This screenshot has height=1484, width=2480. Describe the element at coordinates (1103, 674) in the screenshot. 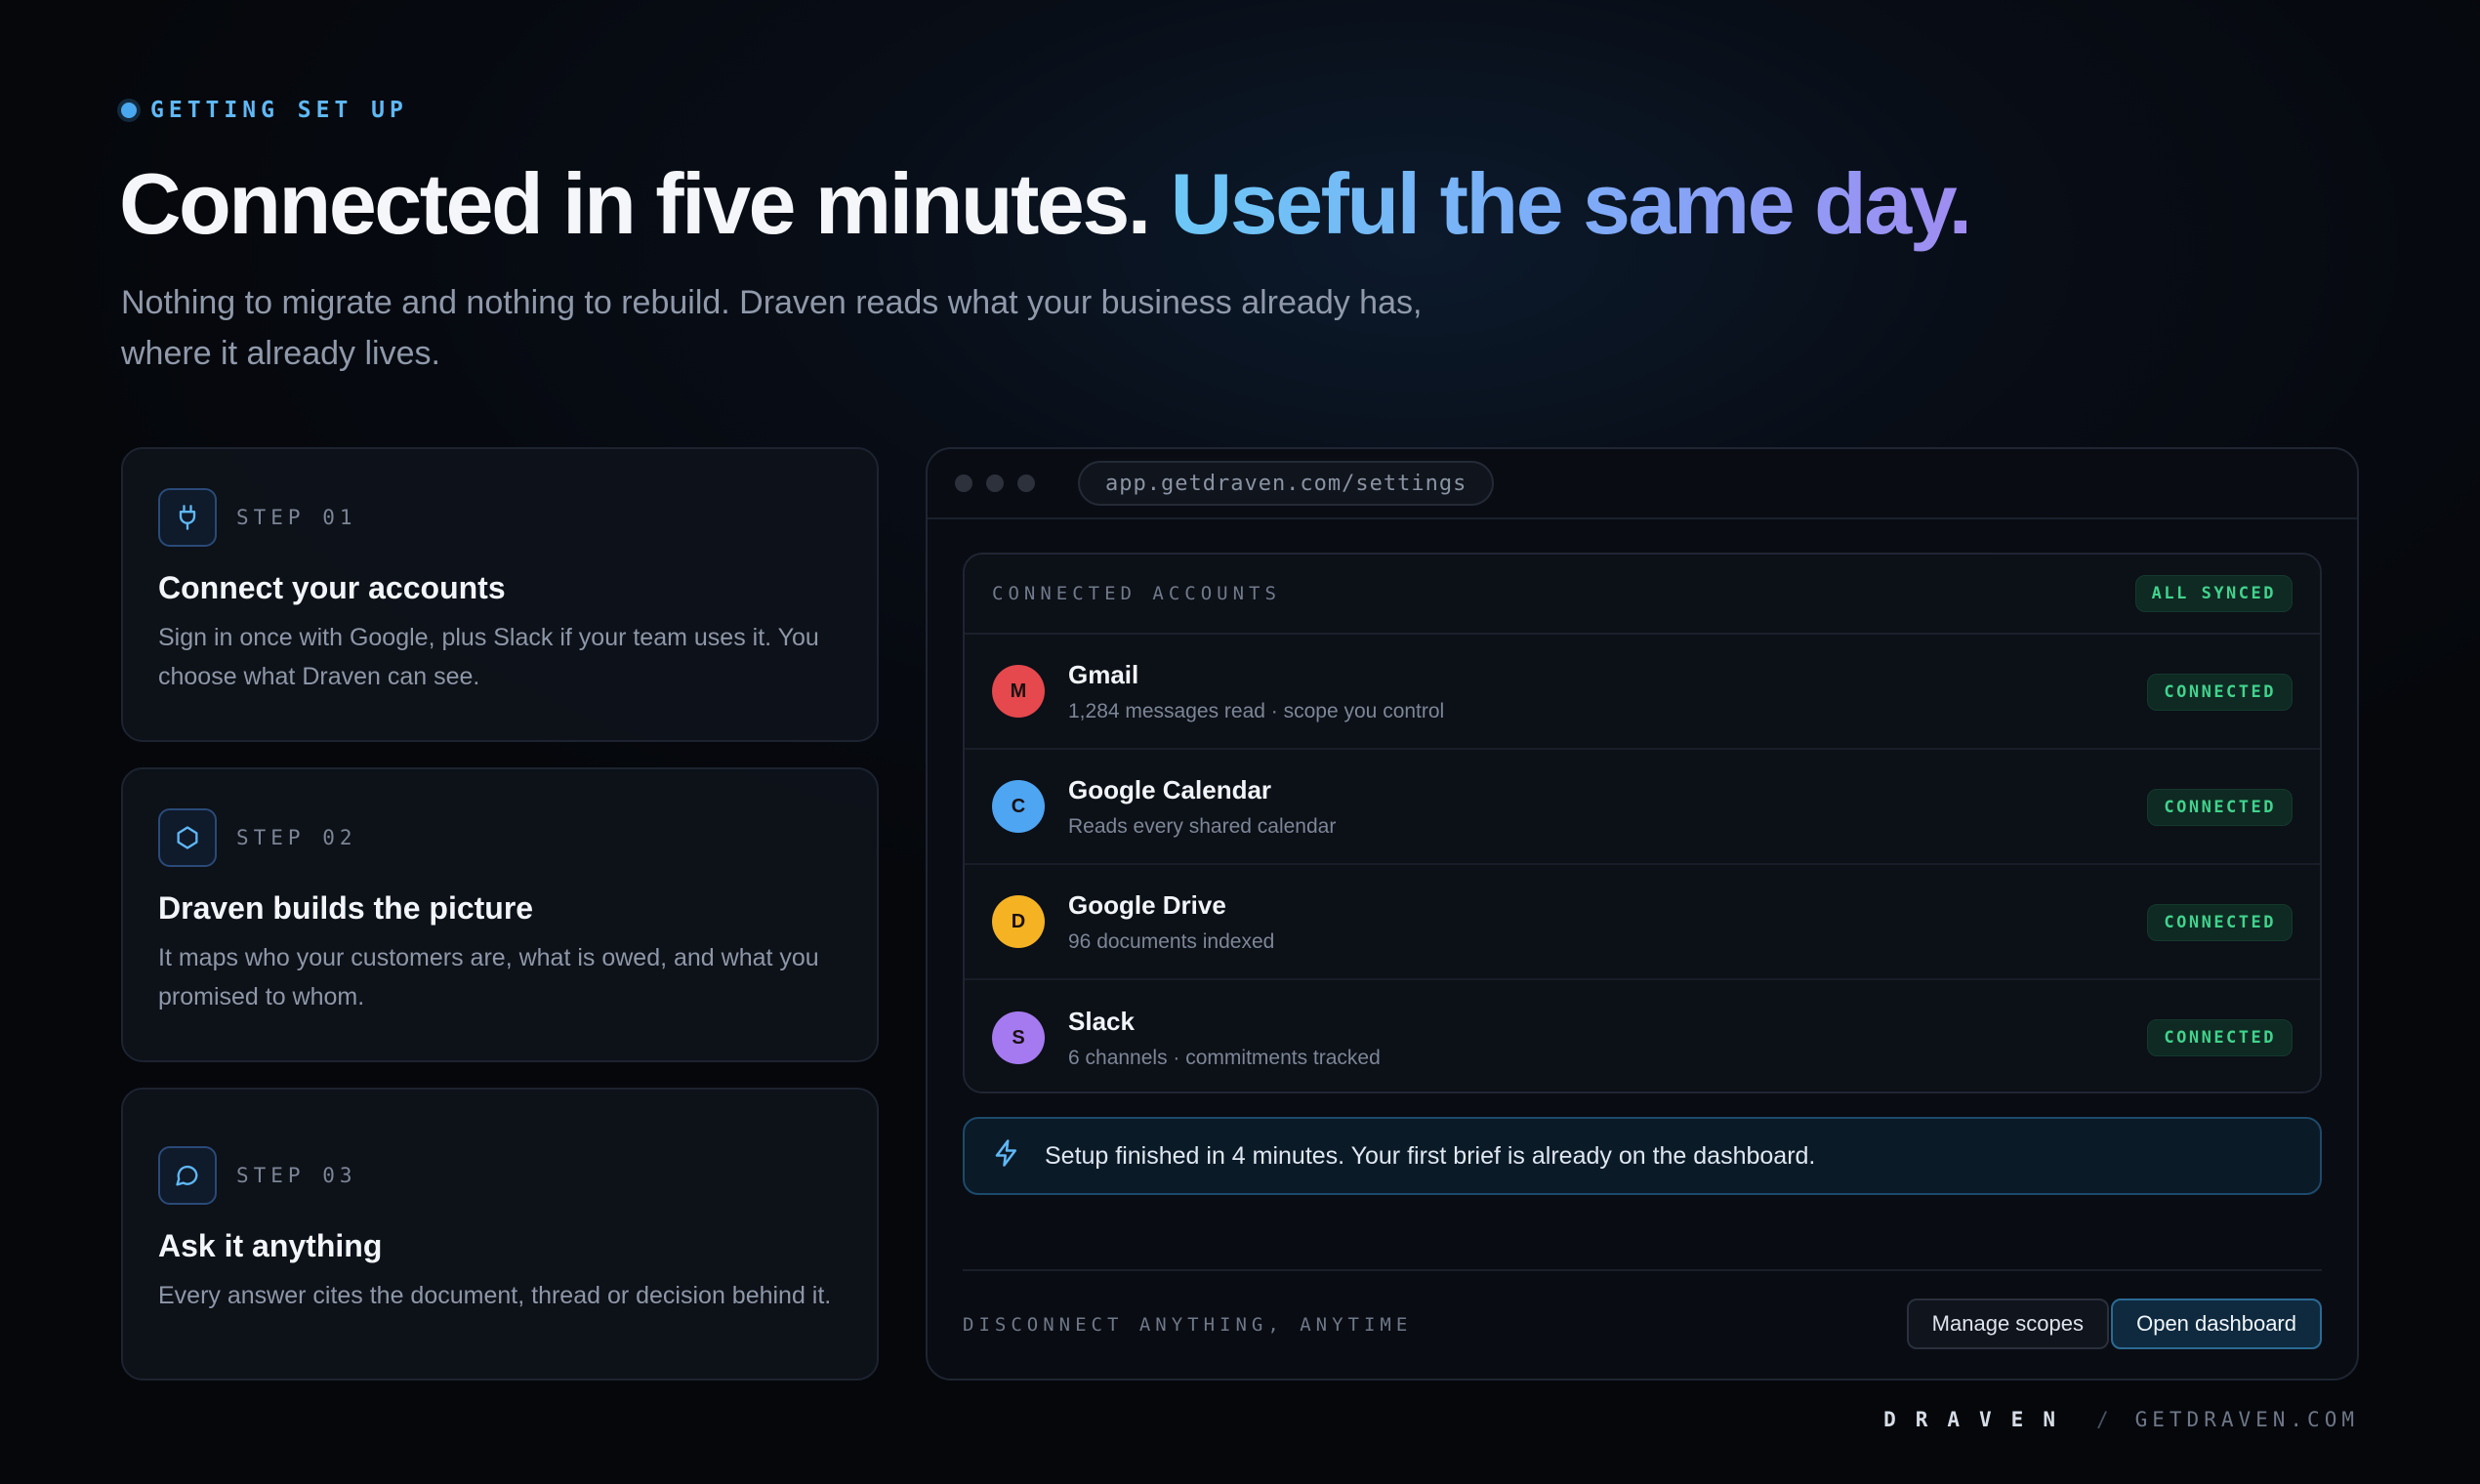

I see `account-name: Gmail` at that location.